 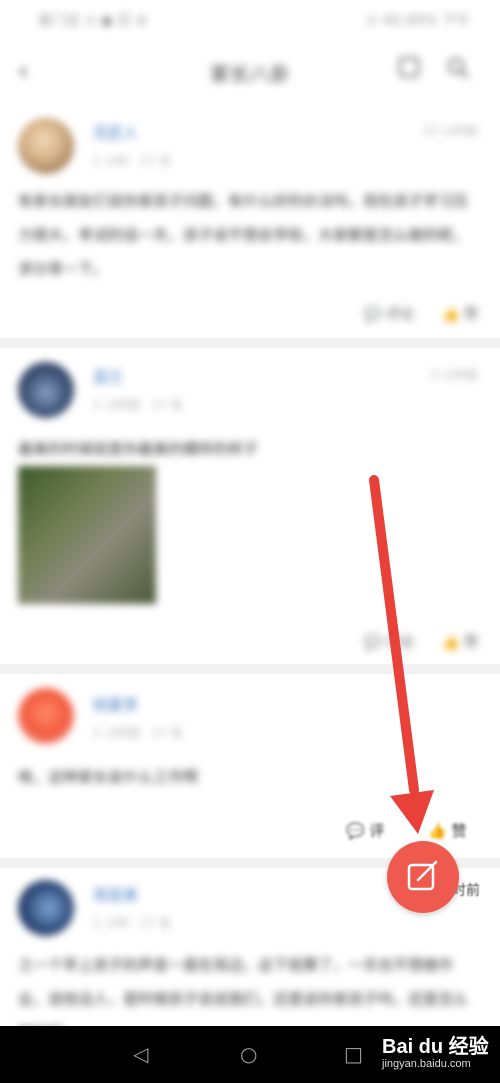 I want to click on edit-icon, so click(x=422, y=875).